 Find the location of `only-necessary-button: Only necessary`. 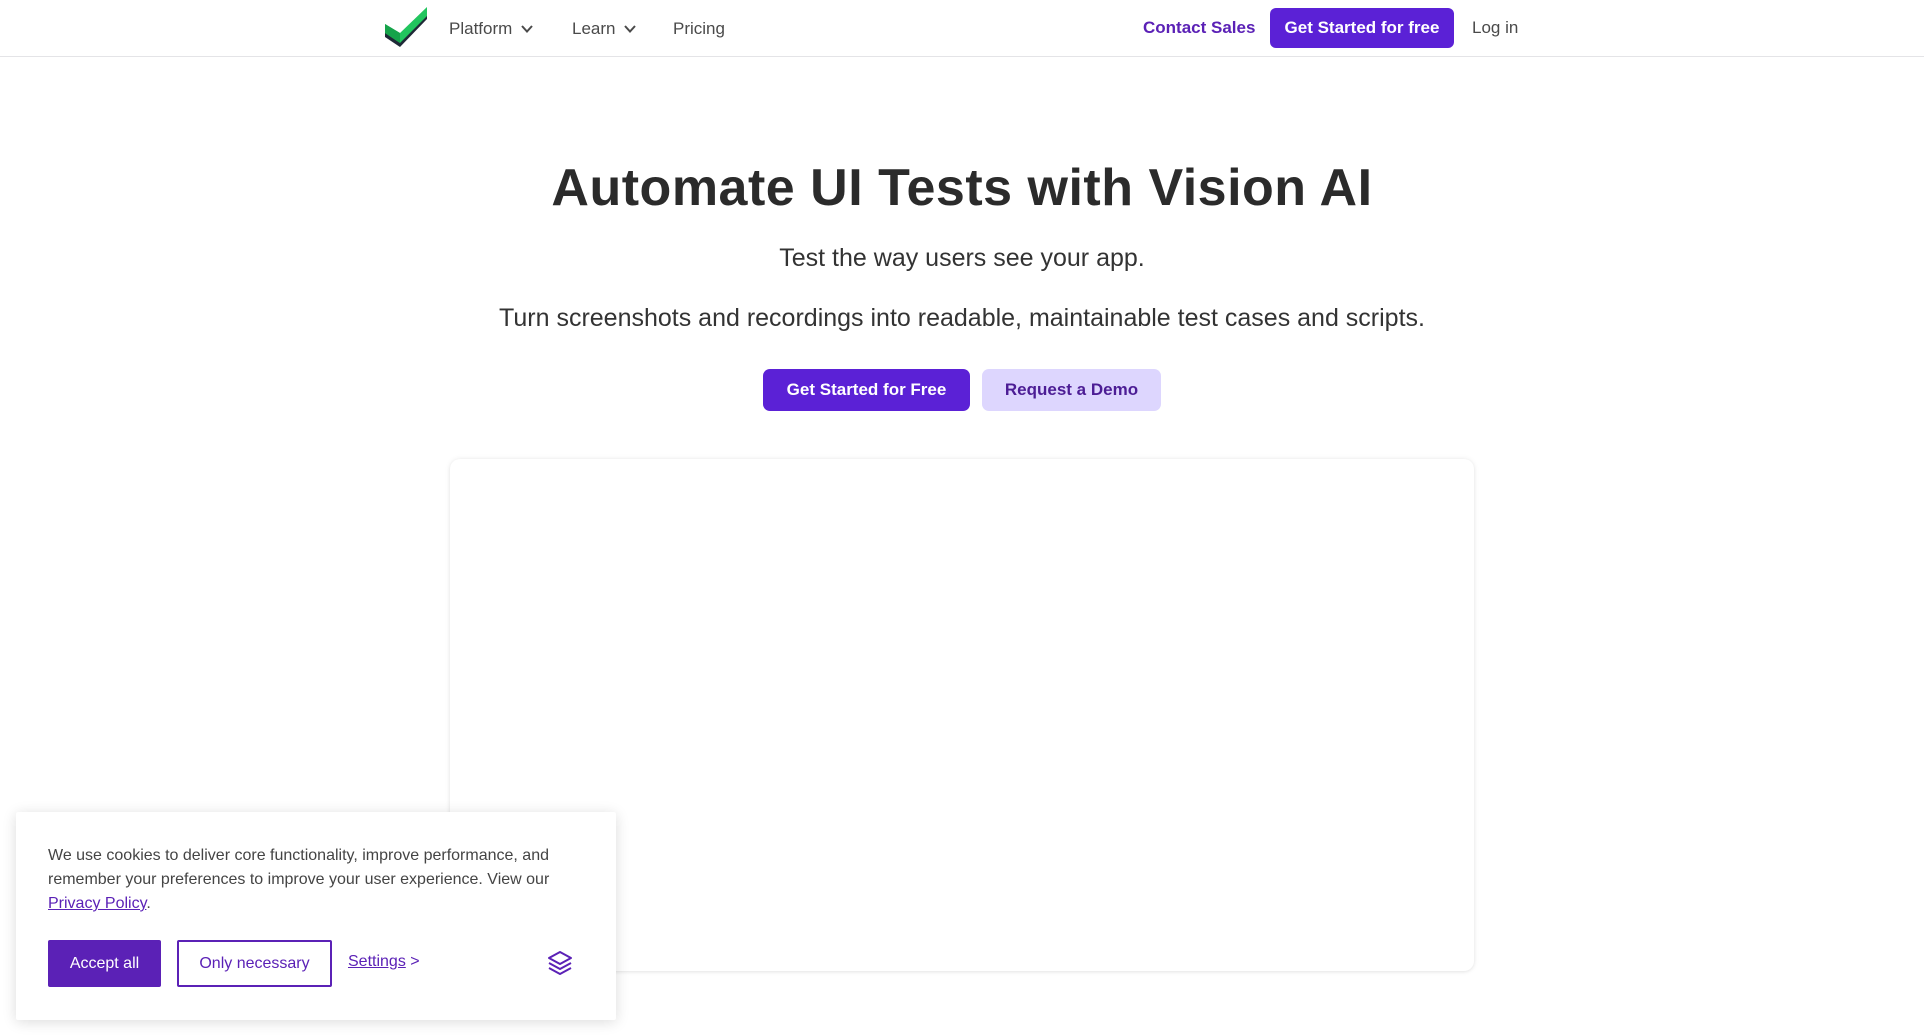

only-necessary-button: Only necessary is located at coordinates (254, 963).